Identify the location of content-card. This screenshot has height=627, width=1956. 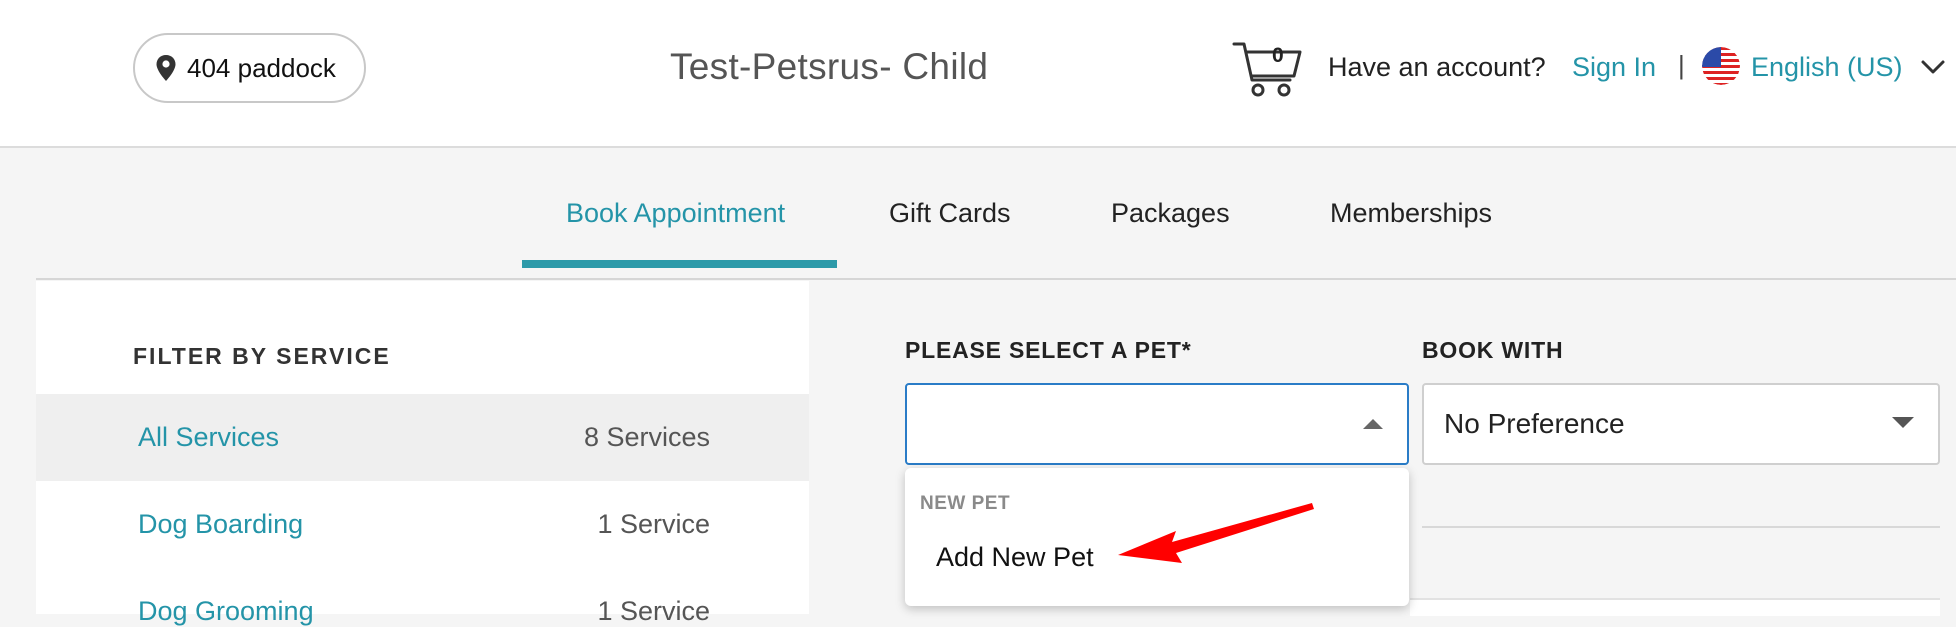
(1675, 607).